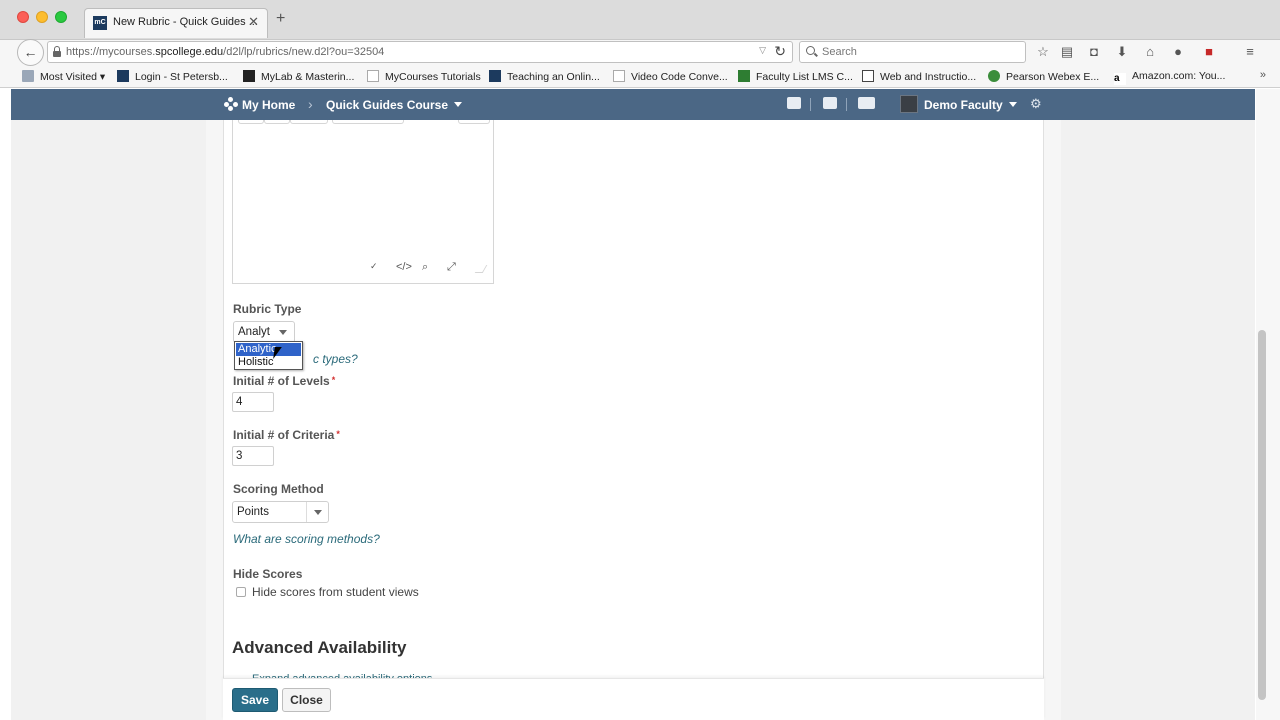 The image size is (1280, 720). Describe the element at coordinates (481, 269) in the screenshot. I see `resize-handle-icon` at that location.